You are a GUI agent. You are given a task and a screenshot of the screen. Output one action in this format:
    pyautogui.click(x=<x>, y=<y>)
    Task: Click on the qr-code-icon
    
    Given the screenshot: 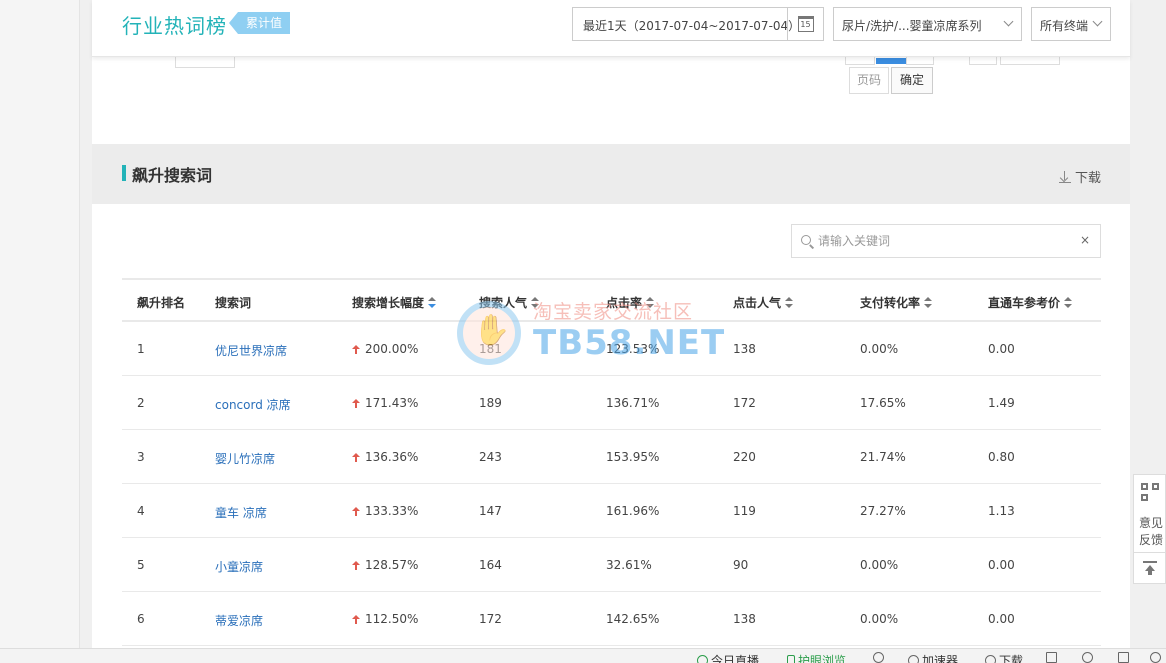 What is the action you would take?
    pyautogui.click(x=1150, y=492)
    